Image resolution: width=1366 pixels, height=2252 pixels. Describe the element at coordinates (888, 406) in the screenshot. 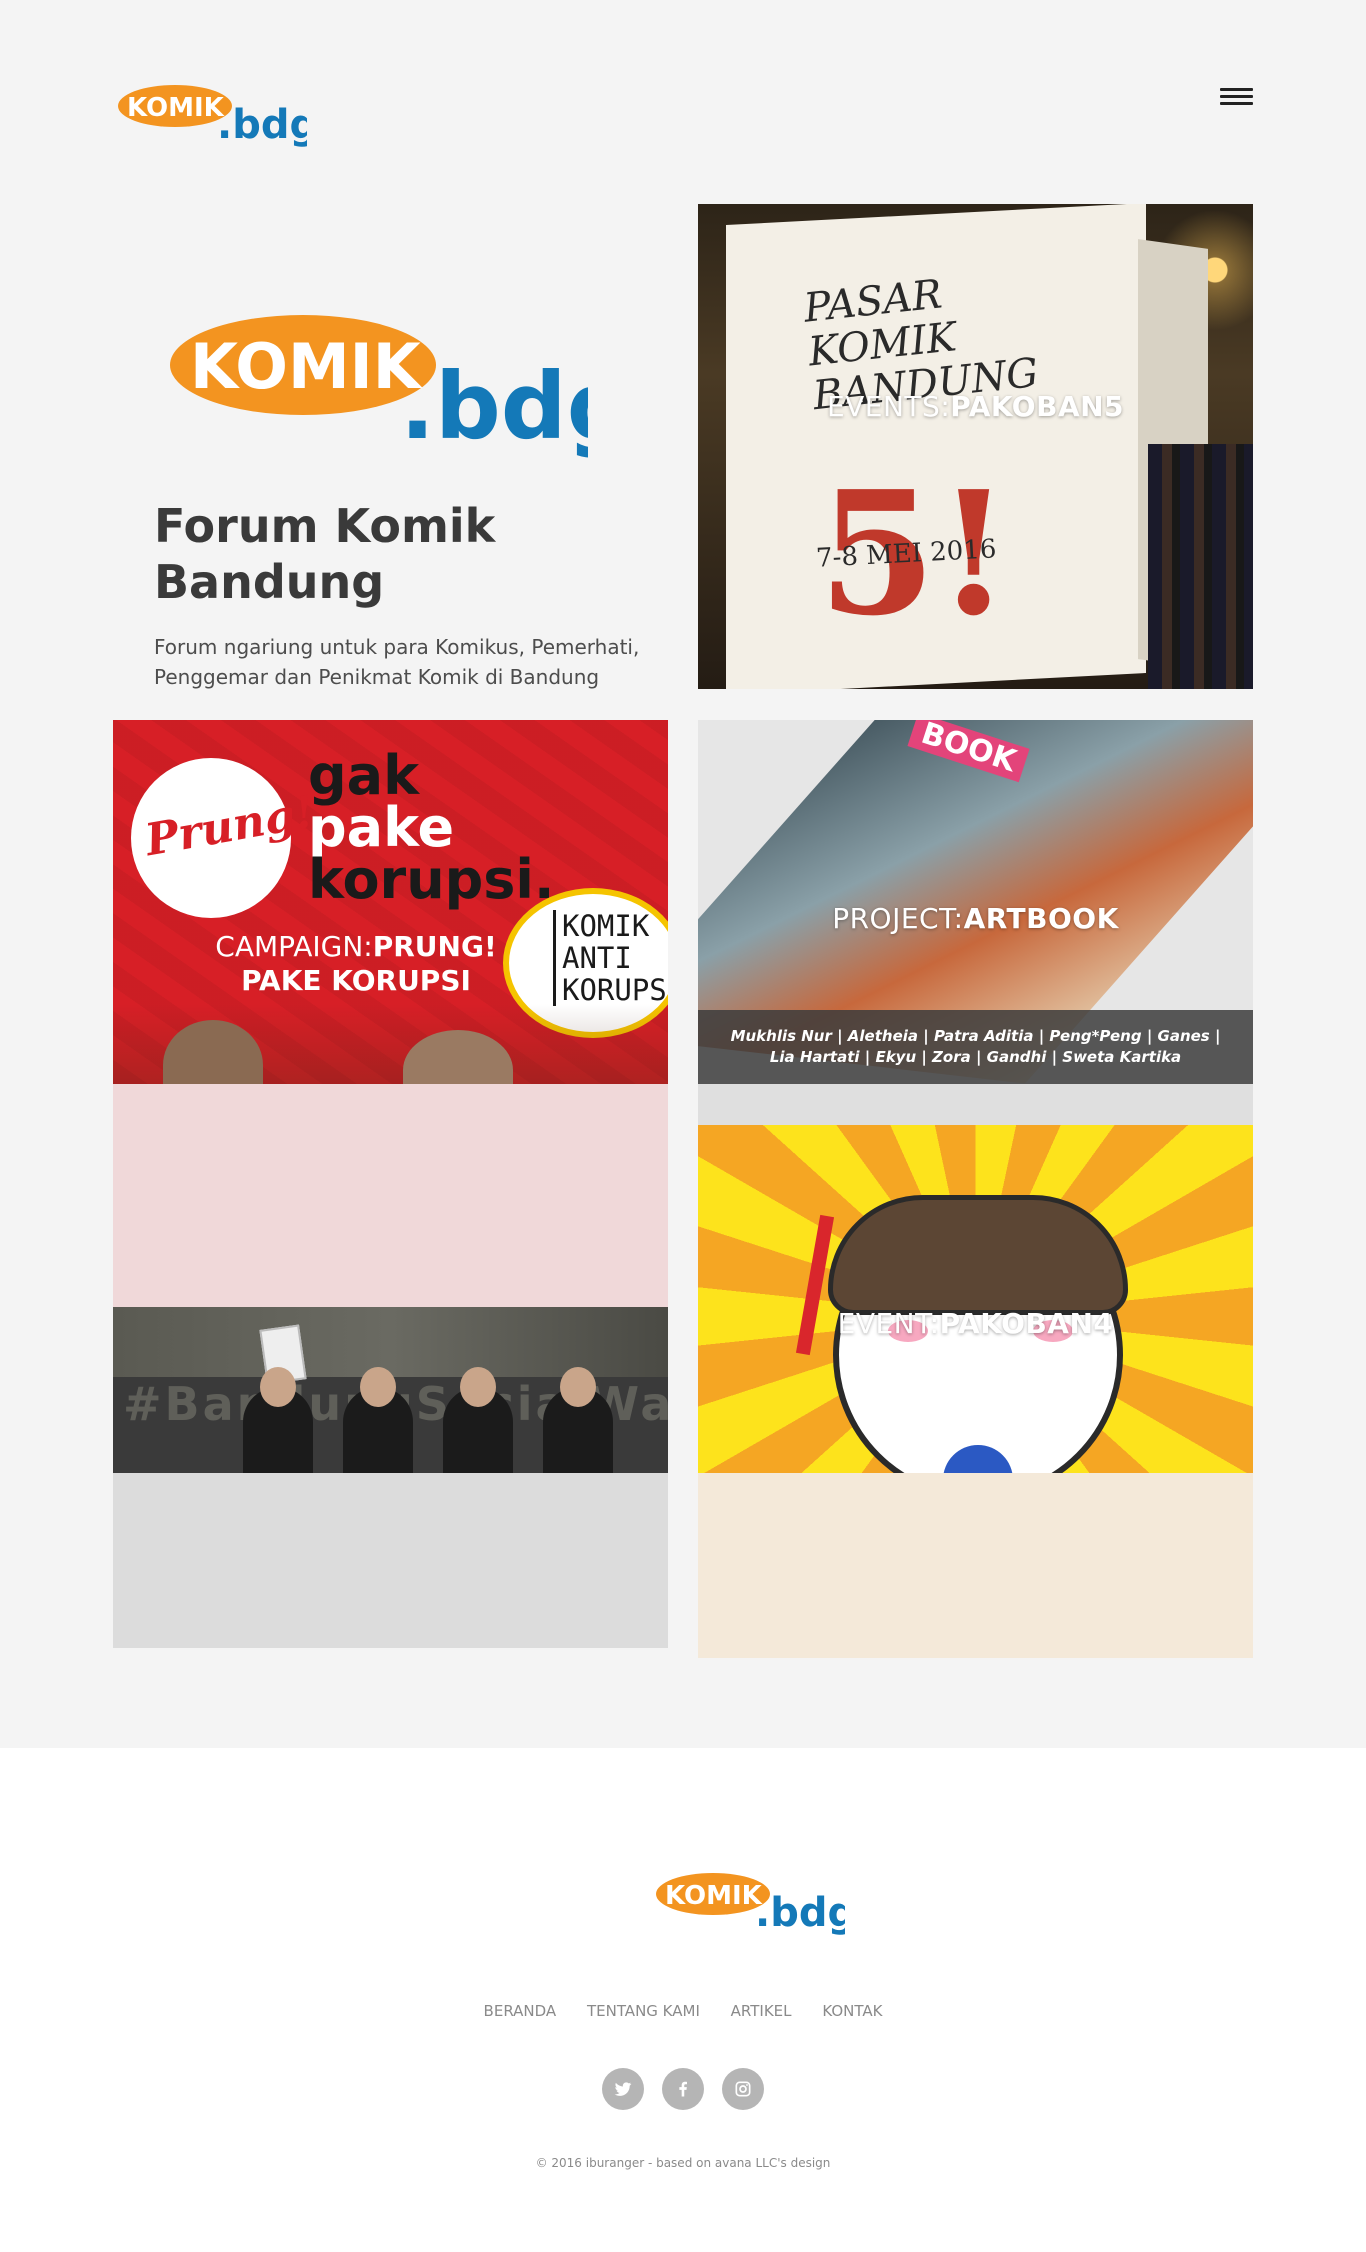

I see `tile-category: EVENTS:` at that location.